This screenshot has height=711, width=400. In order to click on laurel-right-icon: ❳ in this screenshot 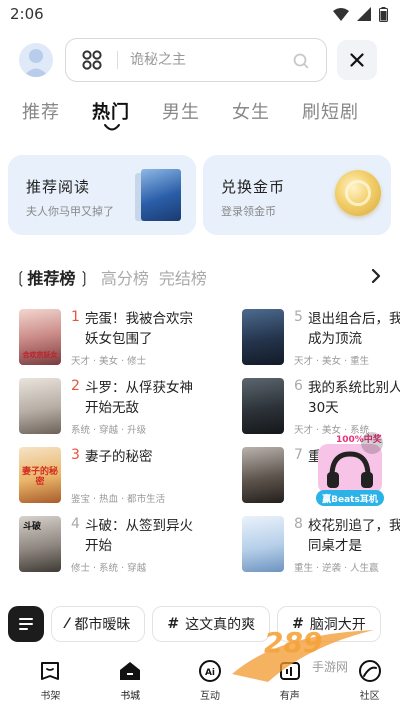, I will do `click(84, 277)`.